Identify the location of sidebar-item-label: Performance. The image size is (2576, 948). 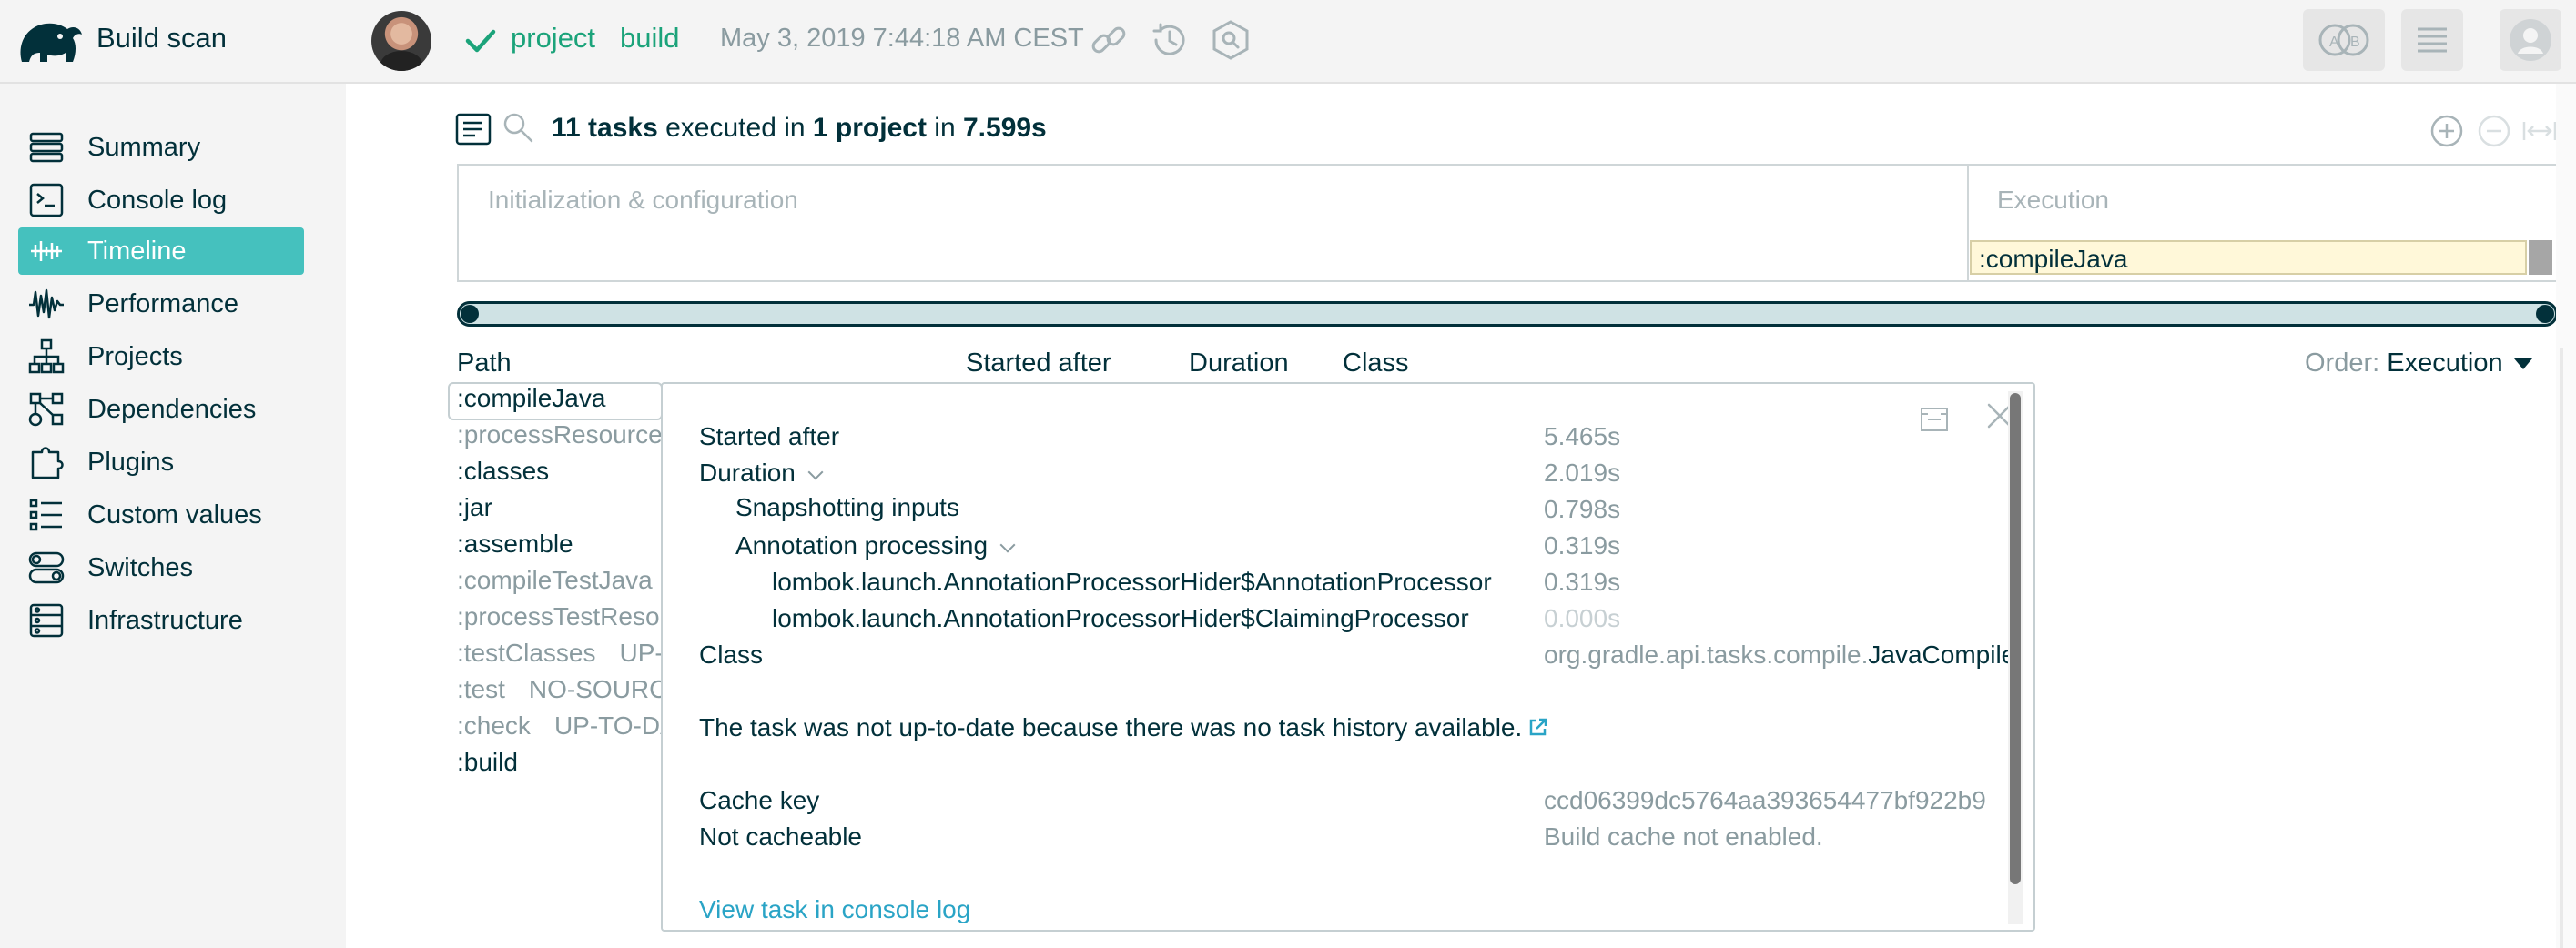
(163, 303).